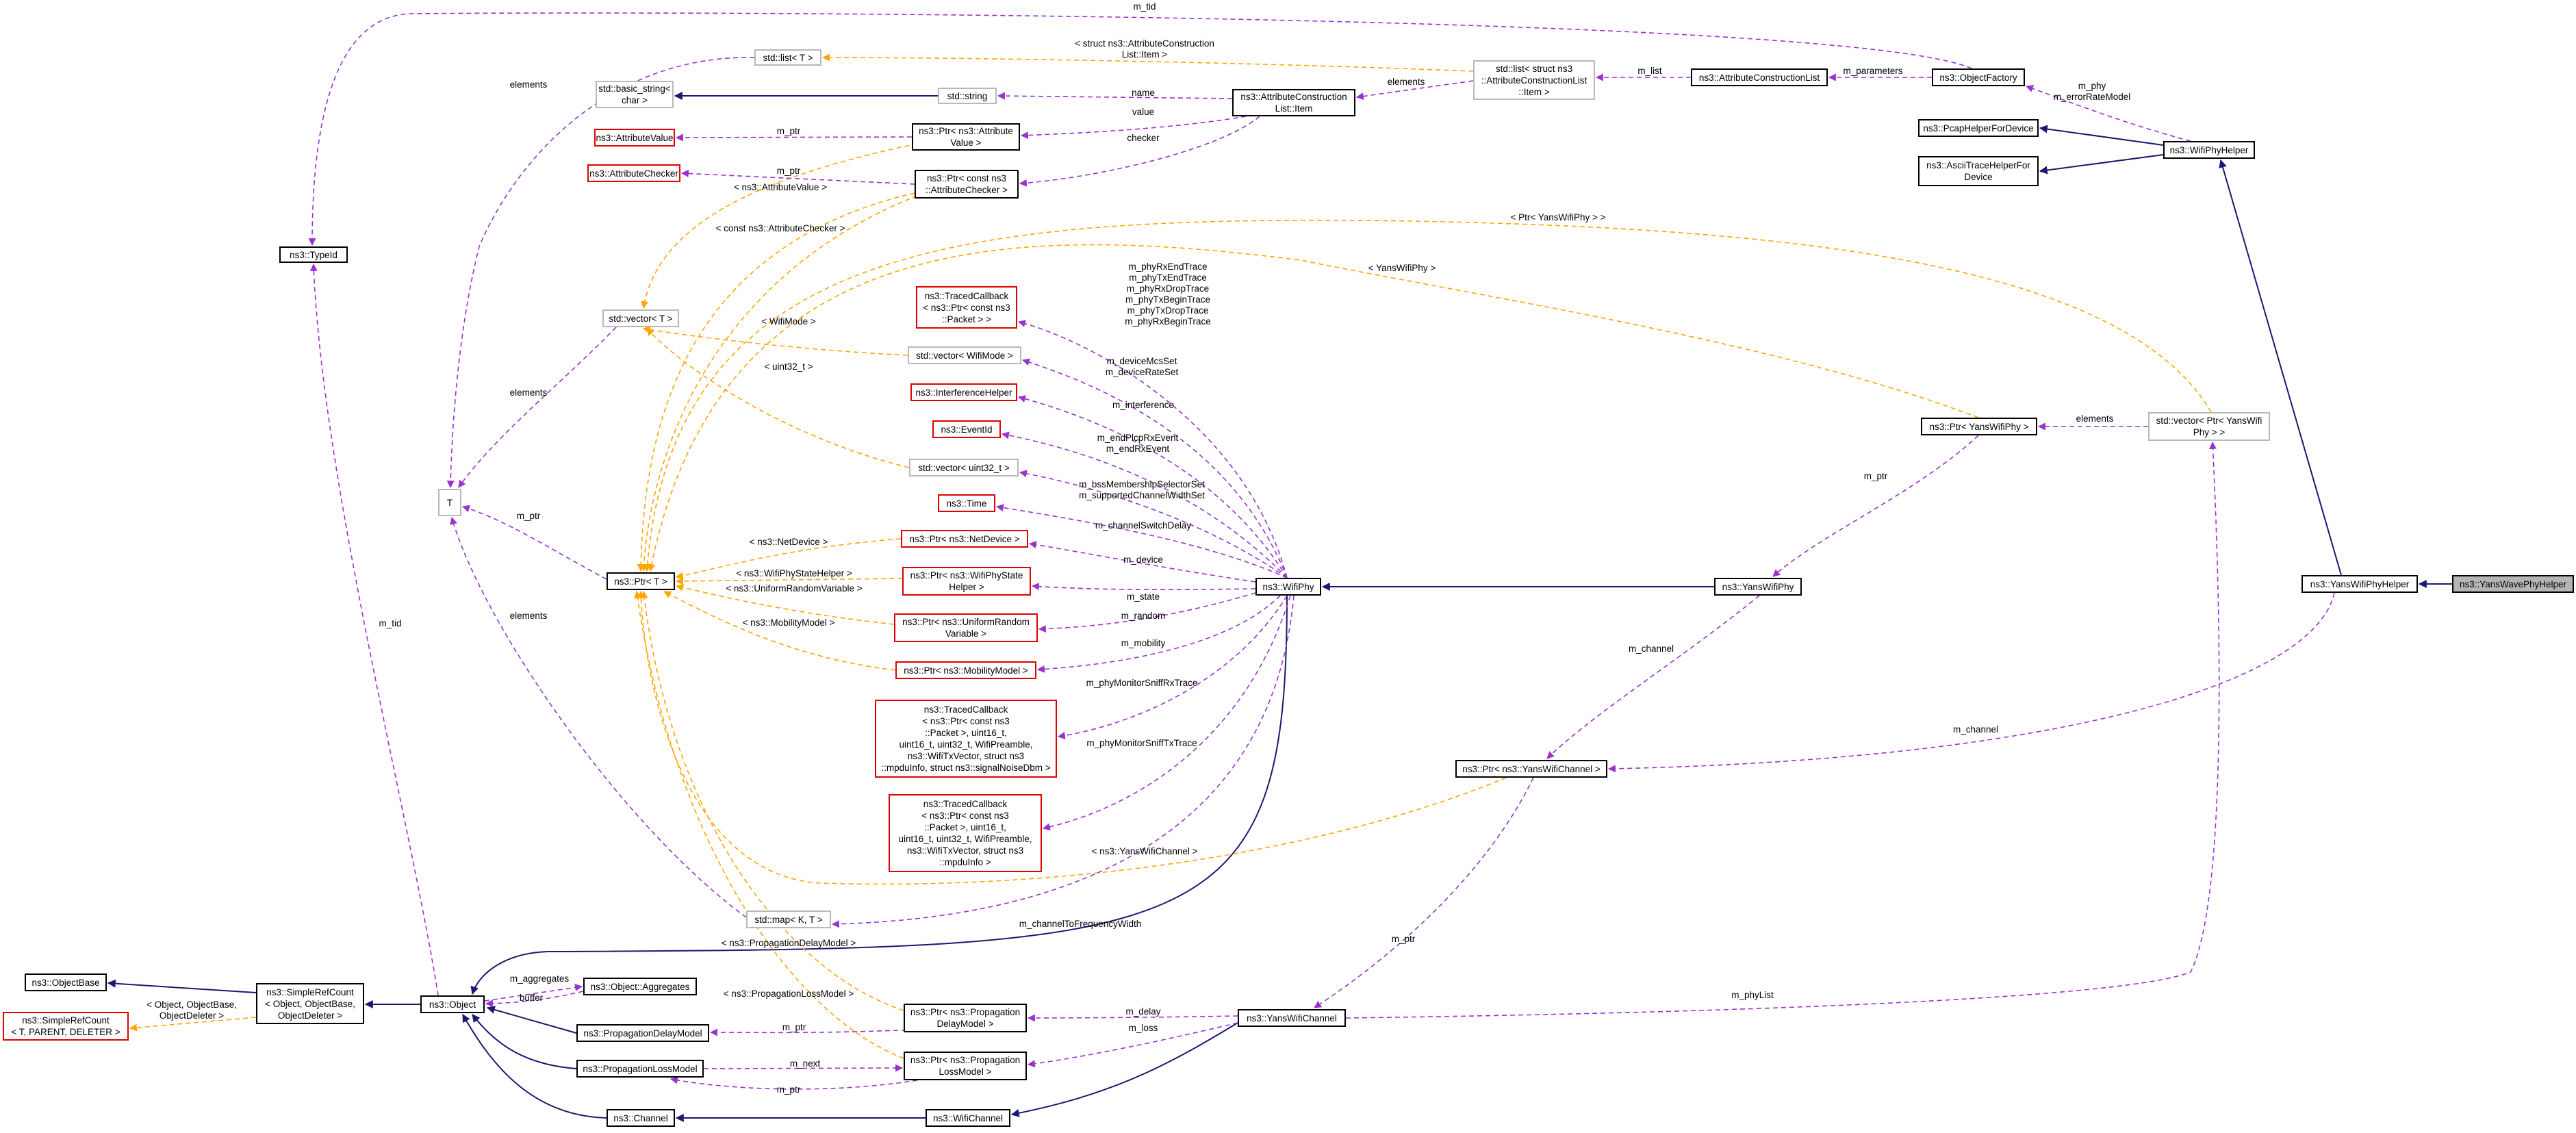 The width and height of the screenshot is (2576, 1133). I want to click on node-t: T, so click(449, 503).